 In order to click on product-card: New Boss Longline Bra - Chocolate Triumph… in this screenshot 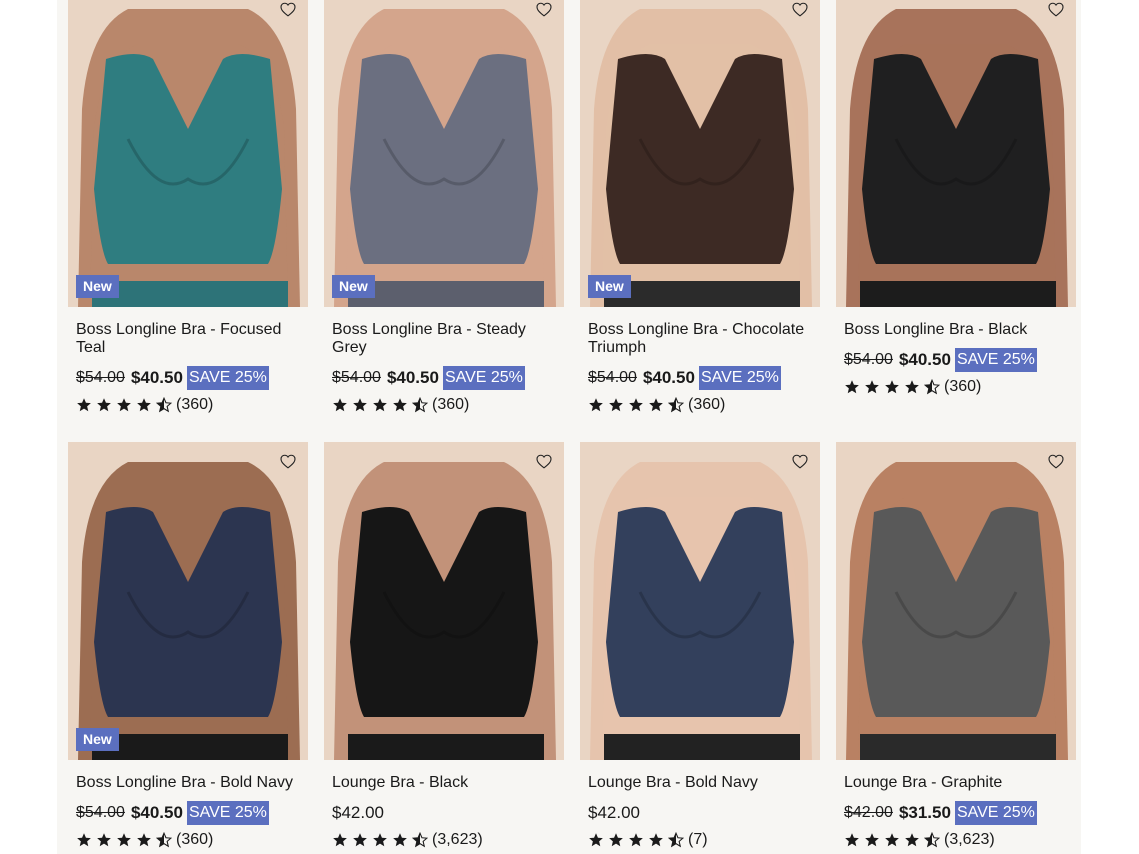, I will do `click(700, 207)`.